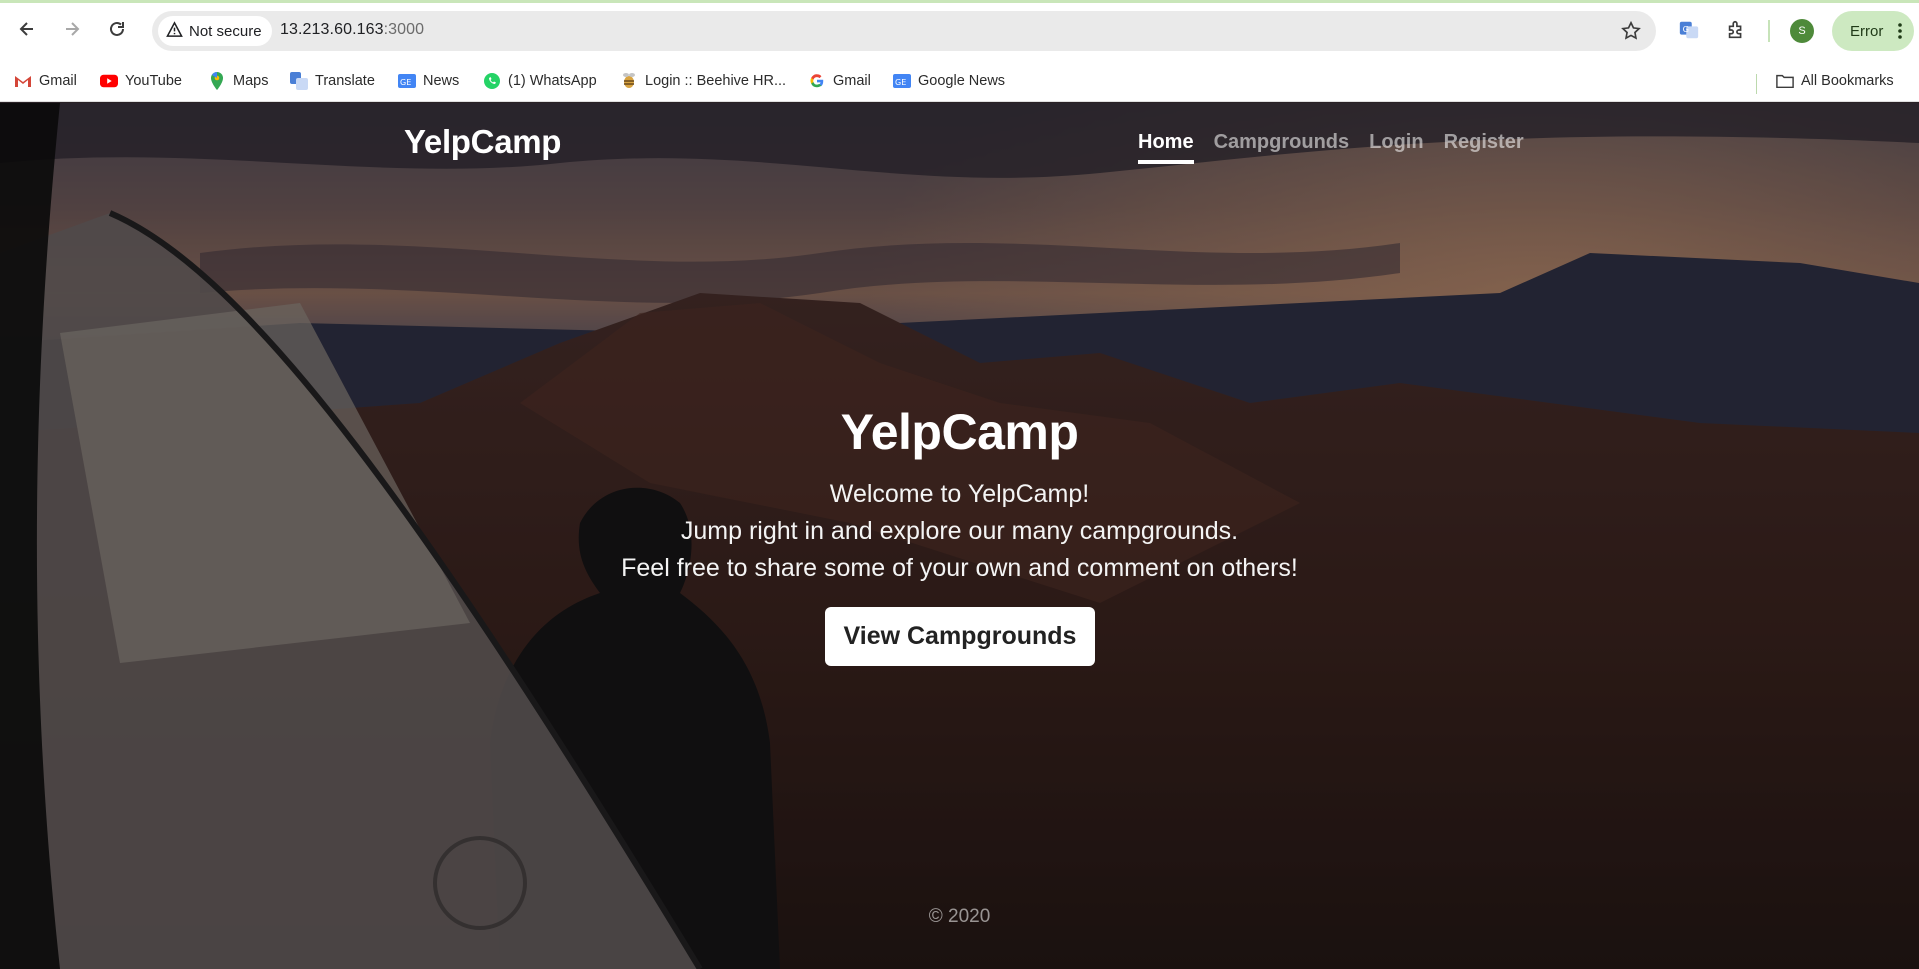 The height and width of the screenshot is (969, 1919). Describe the element at coordinates (332, 29) in the screenshot. I see `url-host: 13.213.60.163` at that location.